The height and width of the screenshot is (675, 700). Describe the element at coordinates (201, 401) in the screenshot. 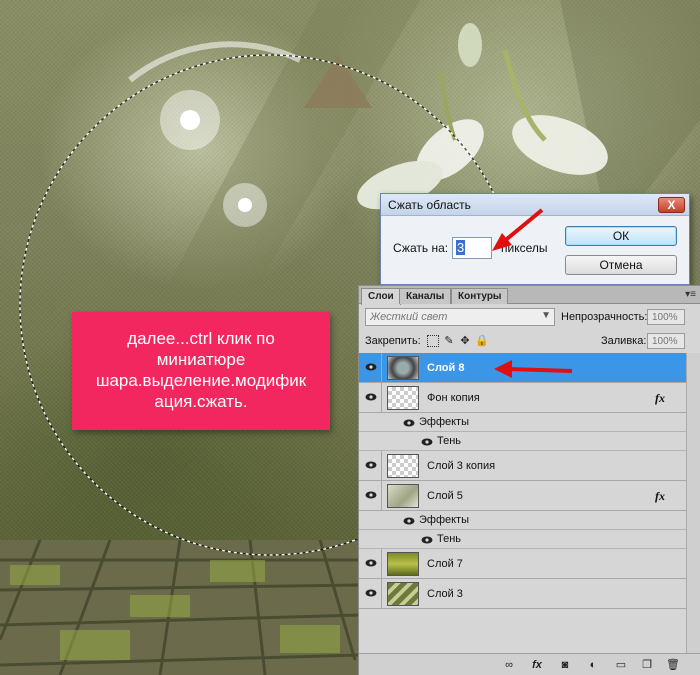

I see `note-line: ация.сжать.` at that location.